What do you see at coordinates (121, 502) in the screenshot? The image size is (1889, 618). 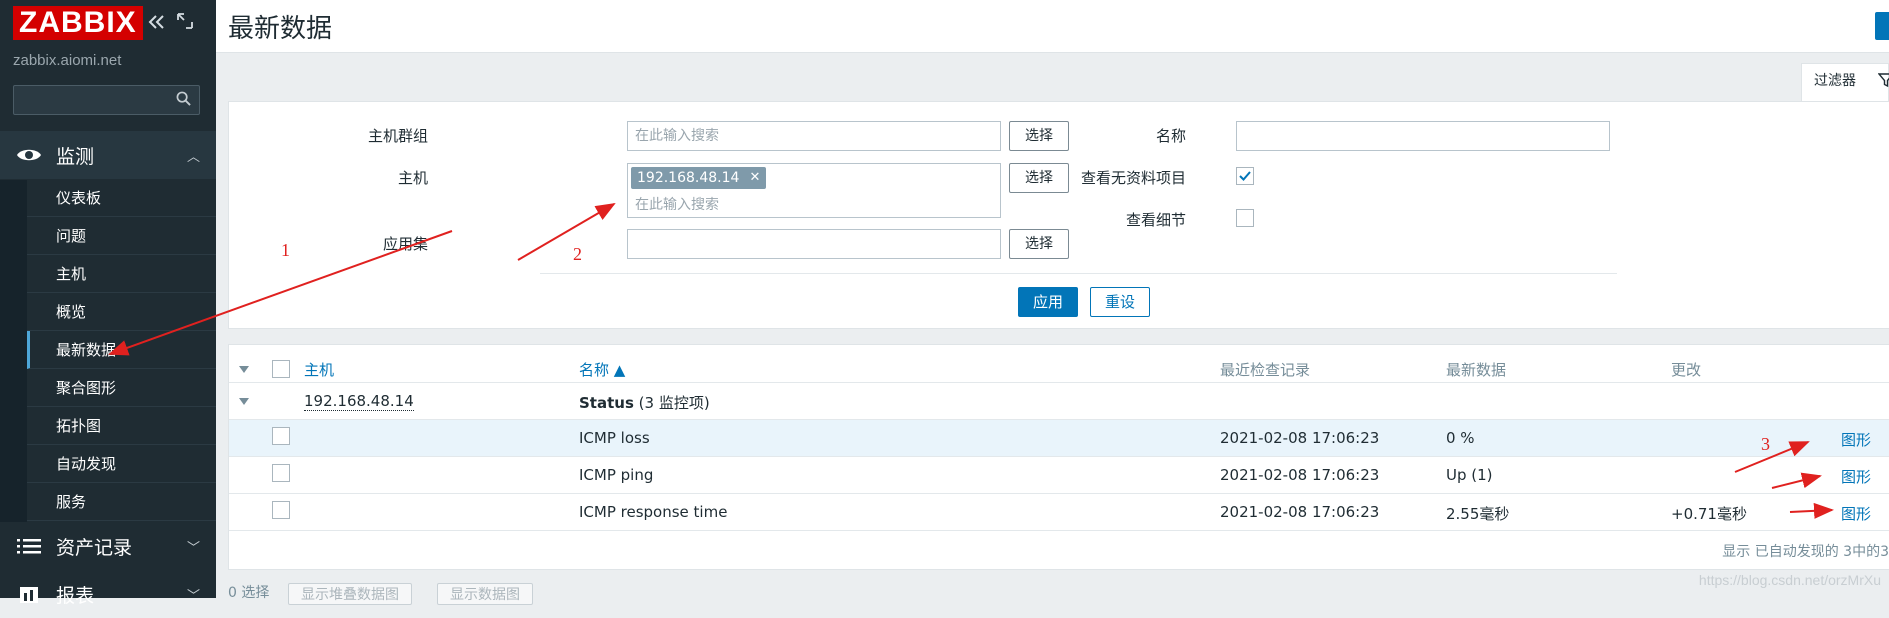 I see `nav-item-services: 服务` at bounding box center [121, 502].